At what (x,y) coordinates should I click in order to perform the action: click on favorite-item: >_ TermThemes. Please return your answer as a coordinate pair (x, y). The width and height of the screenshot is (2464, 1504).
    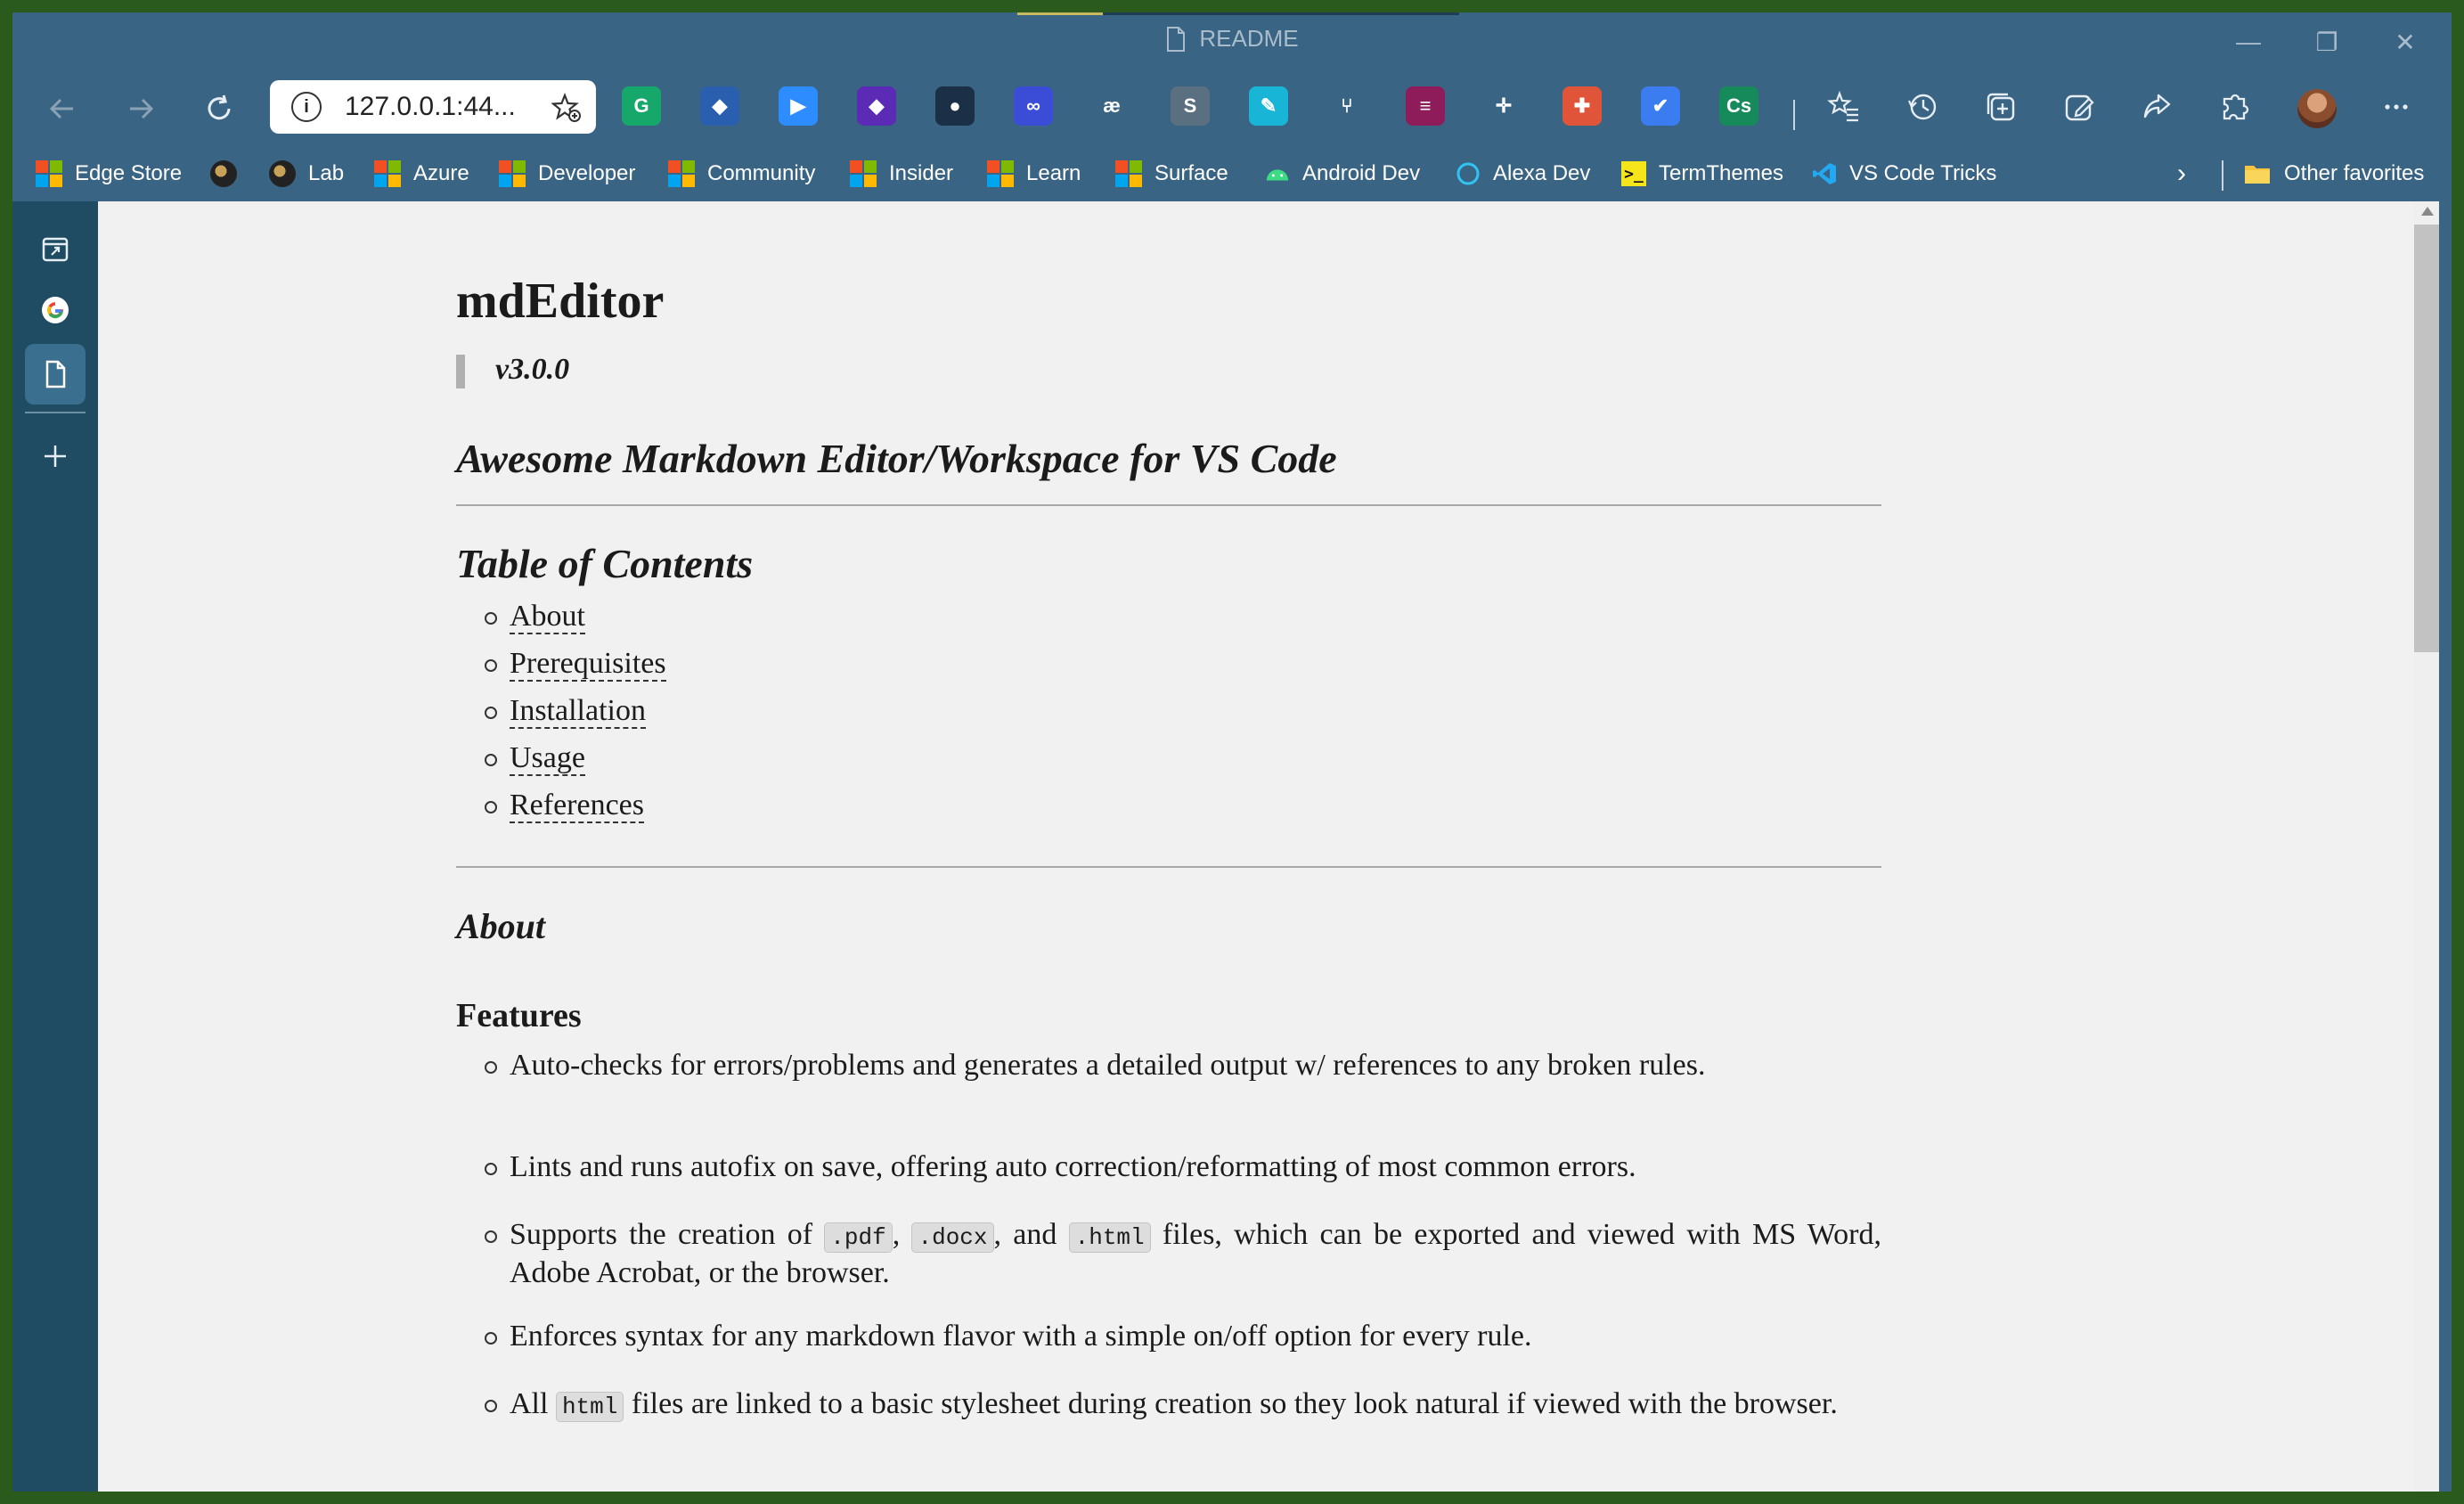
    Looking at the image, I should click on (1702, 174).